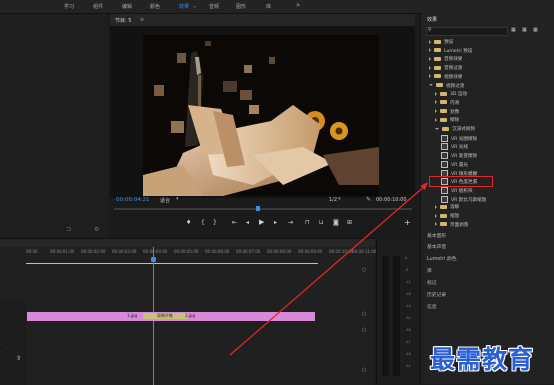 The image size is (554, 385). I want to click on watermark-logo: 最需教育, so click(482, 359).